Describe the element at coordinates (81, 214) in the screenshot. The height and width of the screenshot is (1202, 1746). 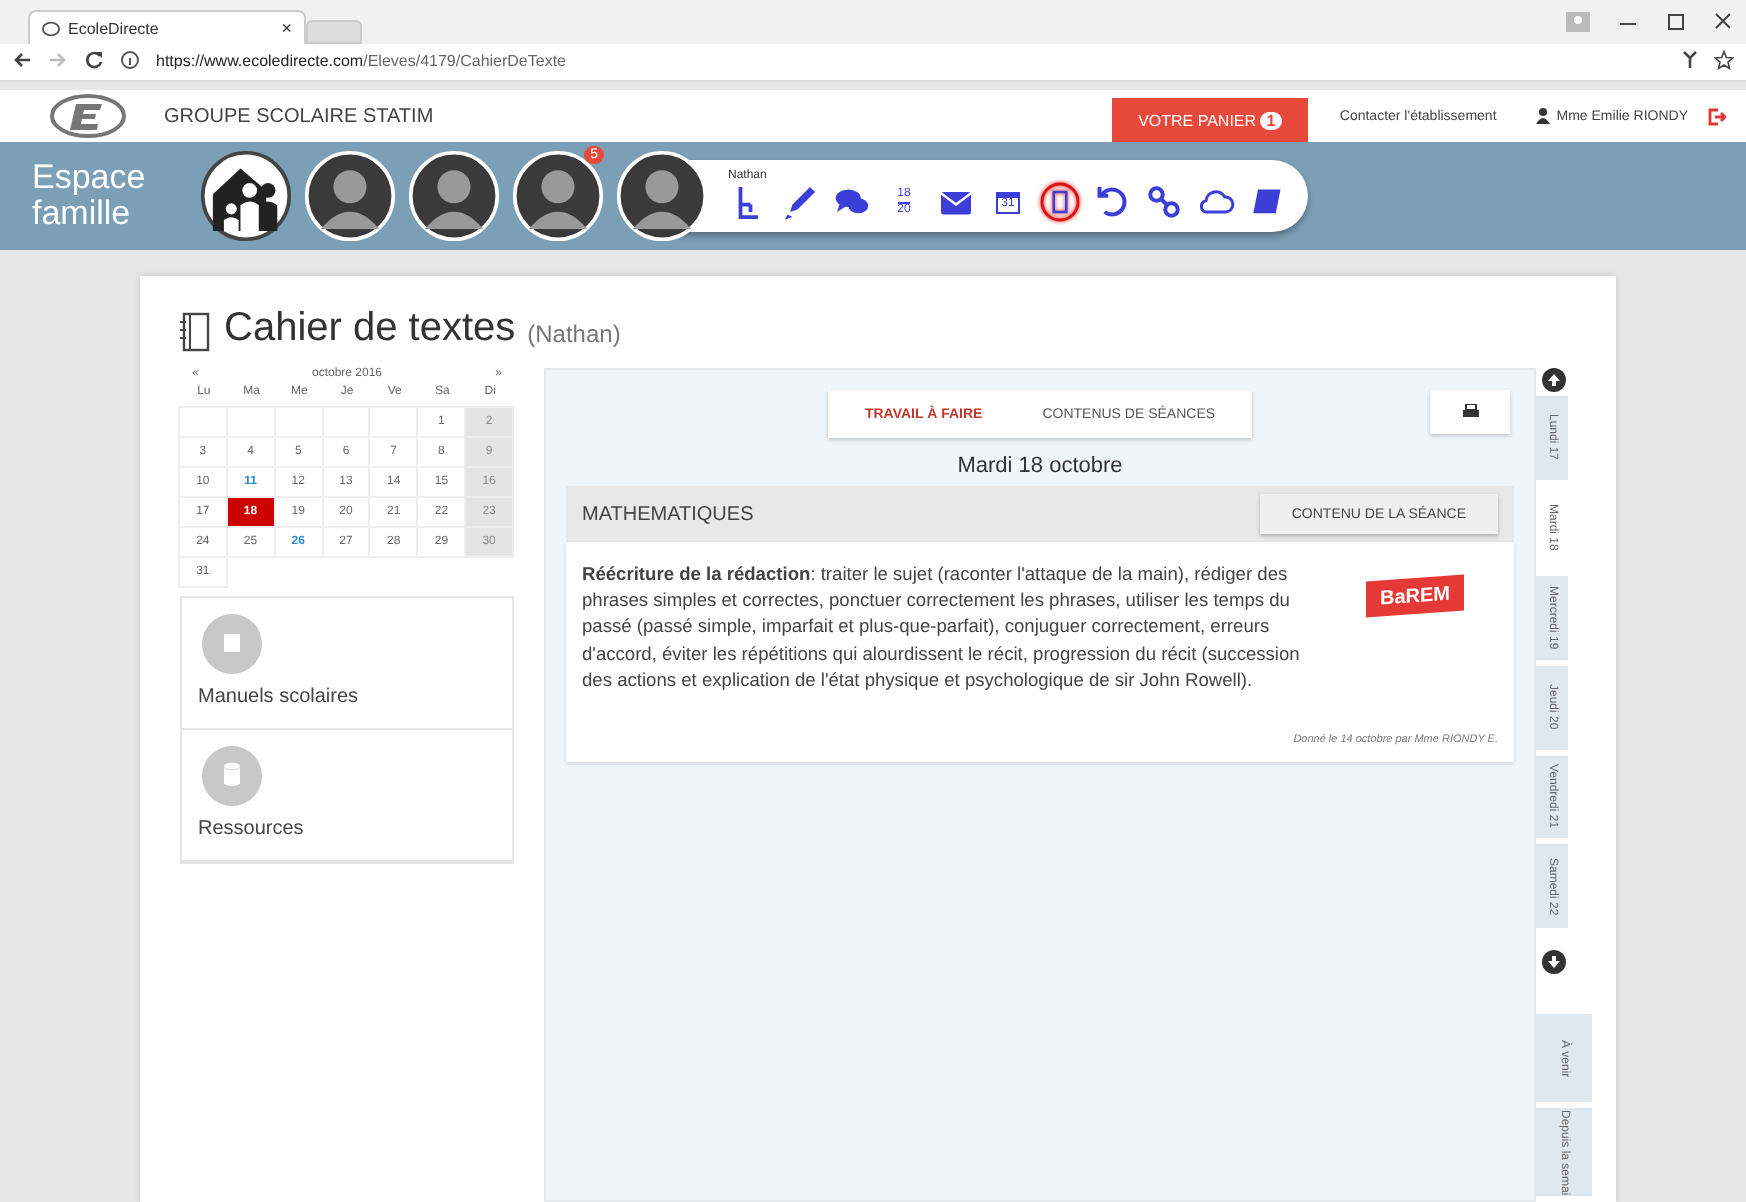
I see `space-title: famille` at that location.